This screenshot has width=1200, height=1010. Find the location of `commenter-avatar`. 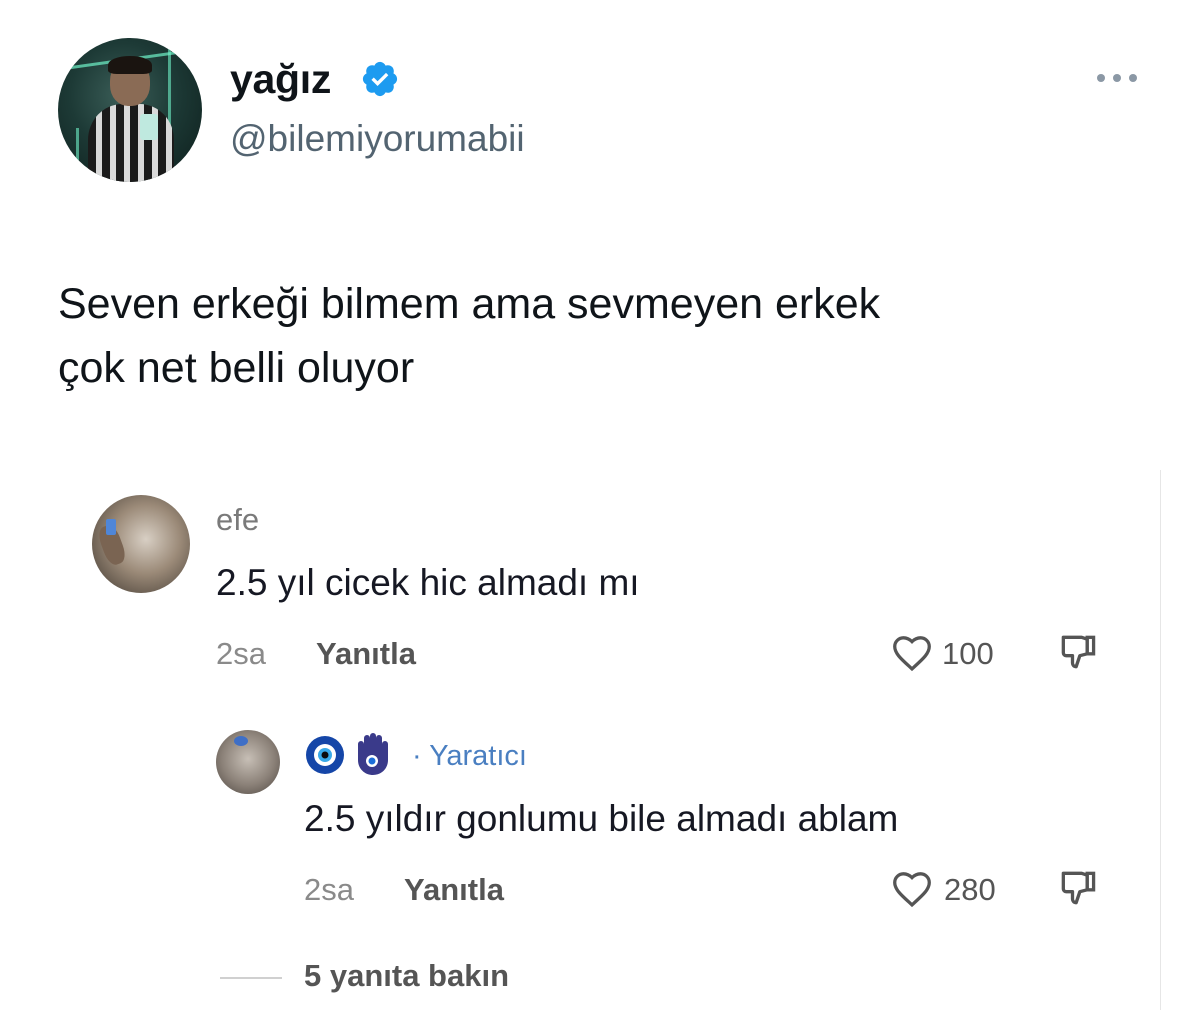

commenter-avatar is located at coordinates (141, 544).